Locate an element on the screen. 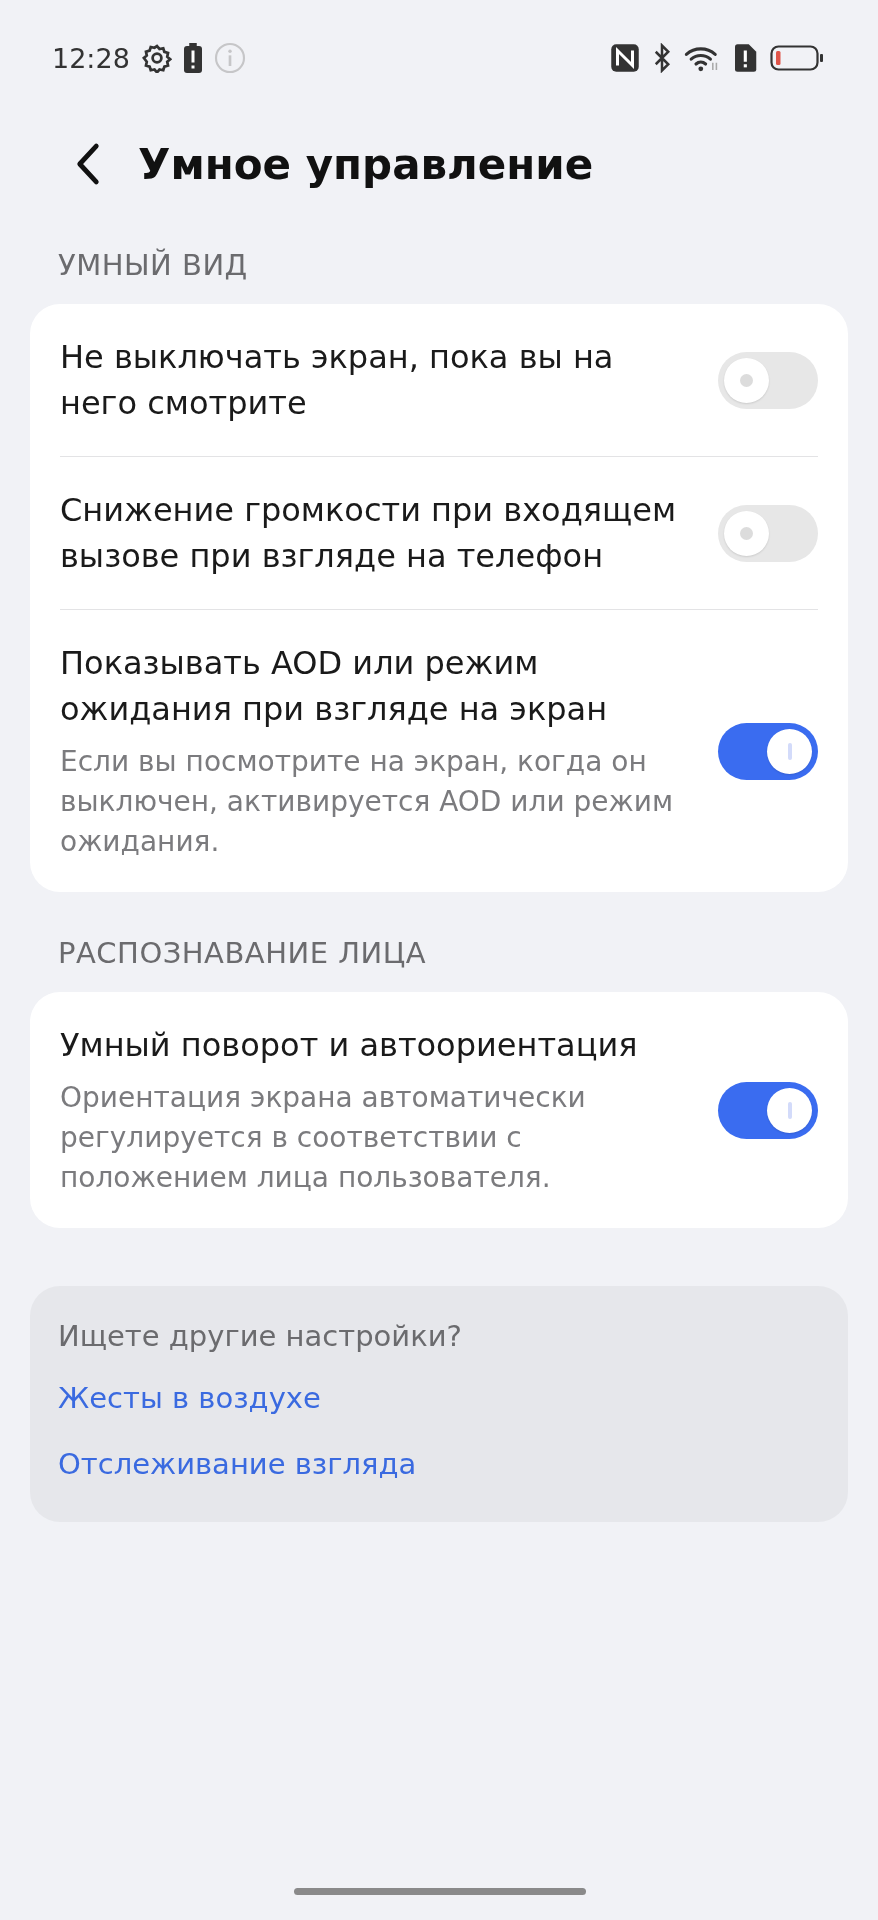 This screenshot has width=878, height=1920. bluetooth-icon is located at coordinates (662, 58).